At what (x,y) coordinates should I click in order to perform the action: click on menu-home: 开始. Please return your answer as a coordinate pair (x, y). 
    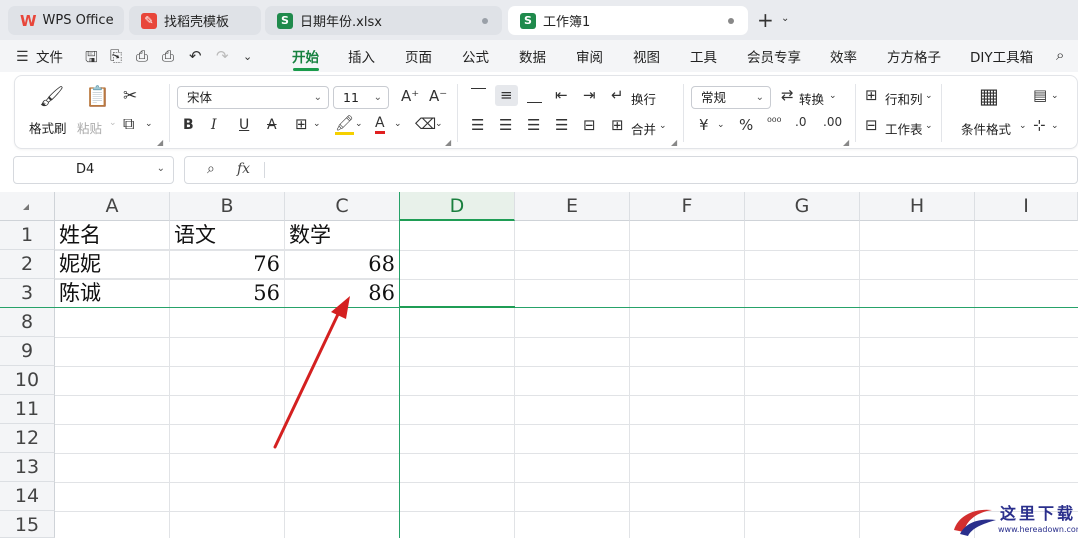
    Looking at the image, I should click on (305, 56).